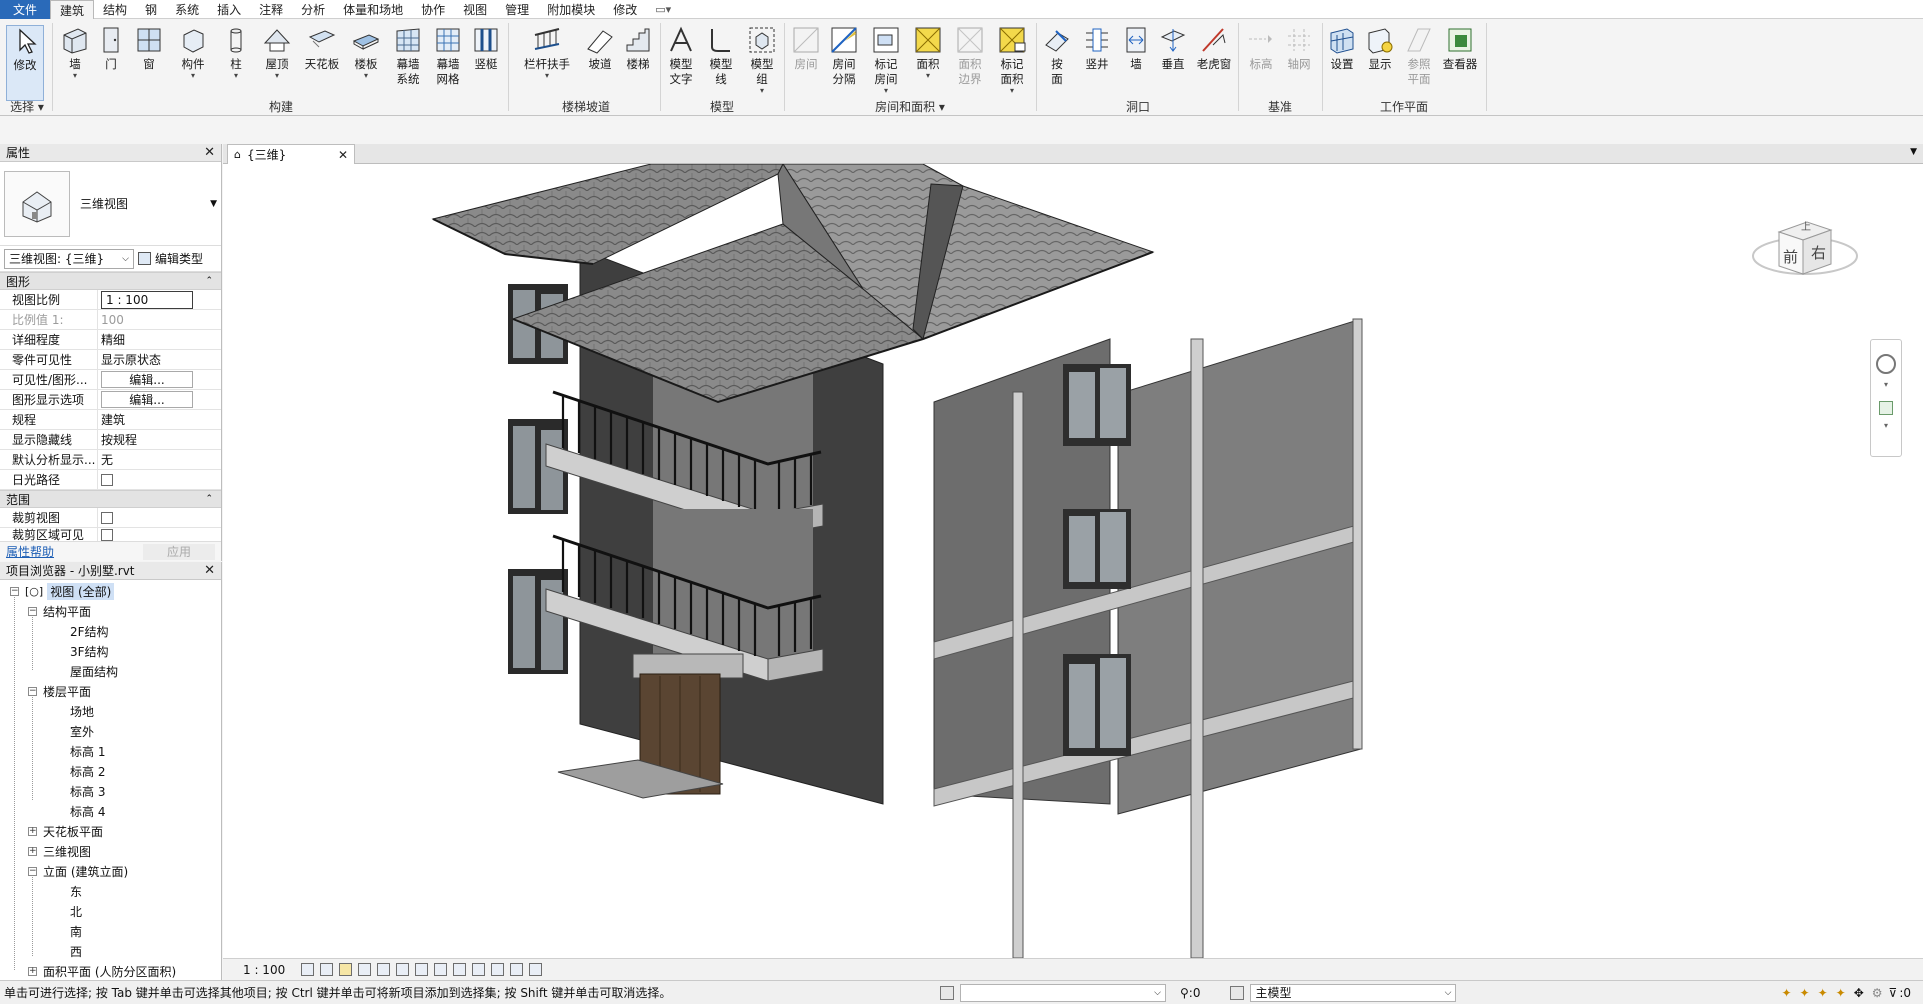 The height and width of the screenshot is (1004, 1923). What do you see at coordinates (76, 931) in the screenshot?
I see `tree-node-south: 南` at bounding box center [76, 931].